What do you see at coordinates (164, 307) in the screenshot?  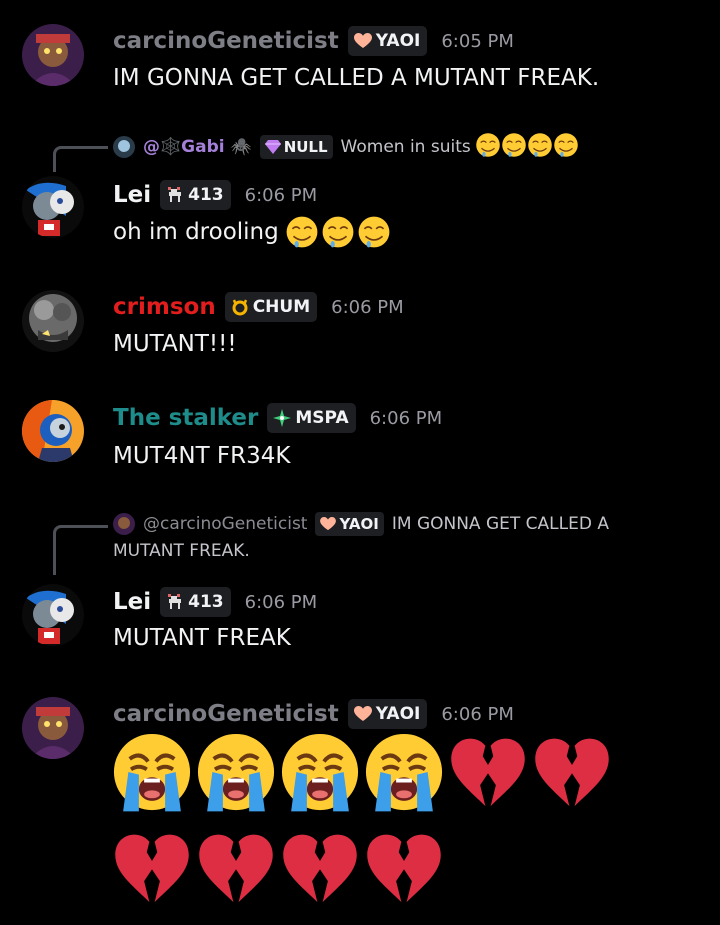 I see `username: crimson` at bounding box center [164, 307].